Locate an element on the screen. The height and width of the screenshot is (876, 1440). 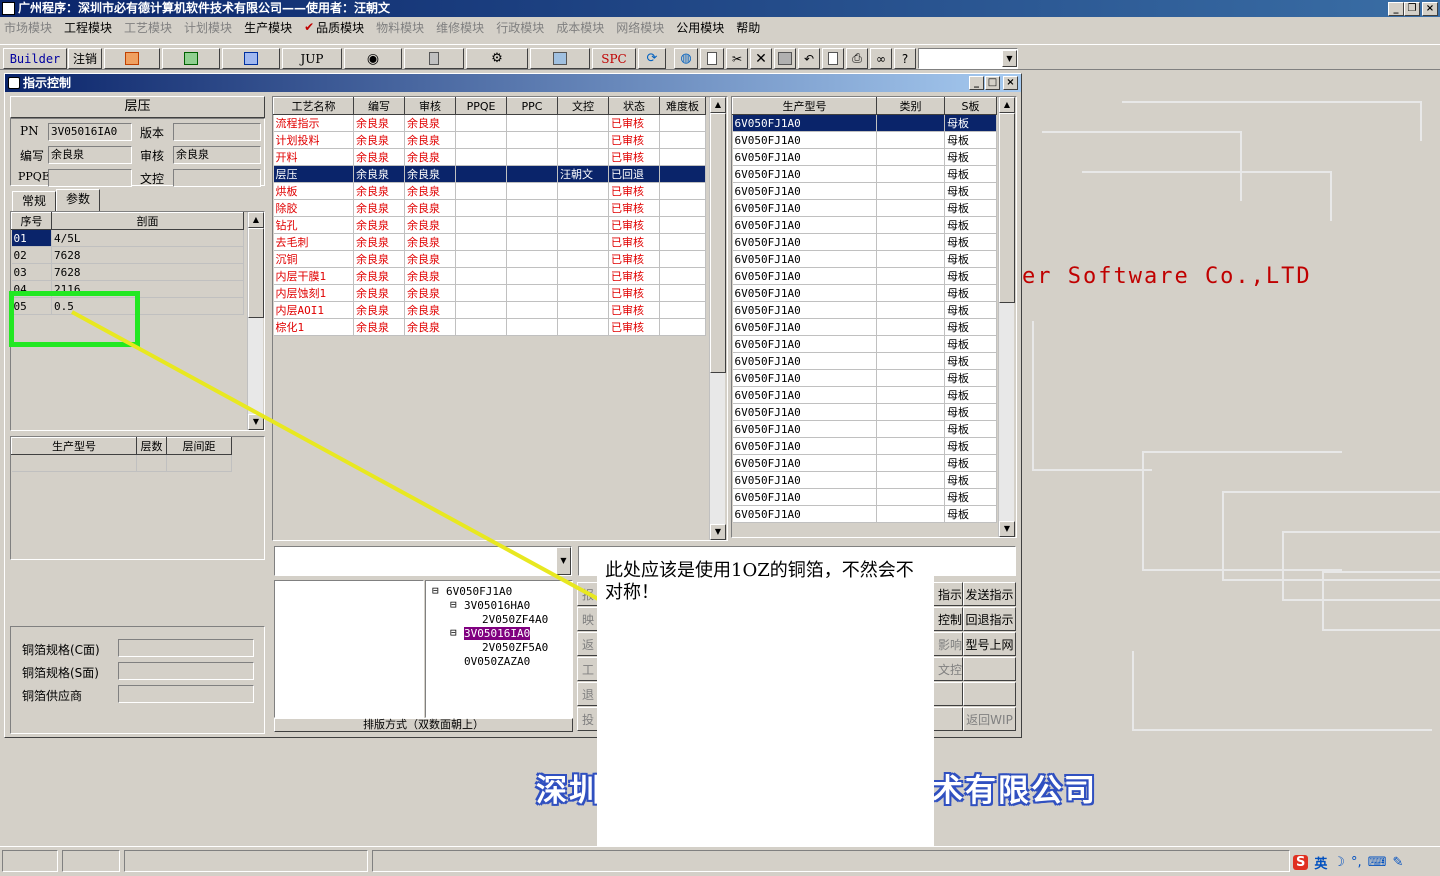
keyboard-icon: ⌨ is located at coordinates (1377, 862).